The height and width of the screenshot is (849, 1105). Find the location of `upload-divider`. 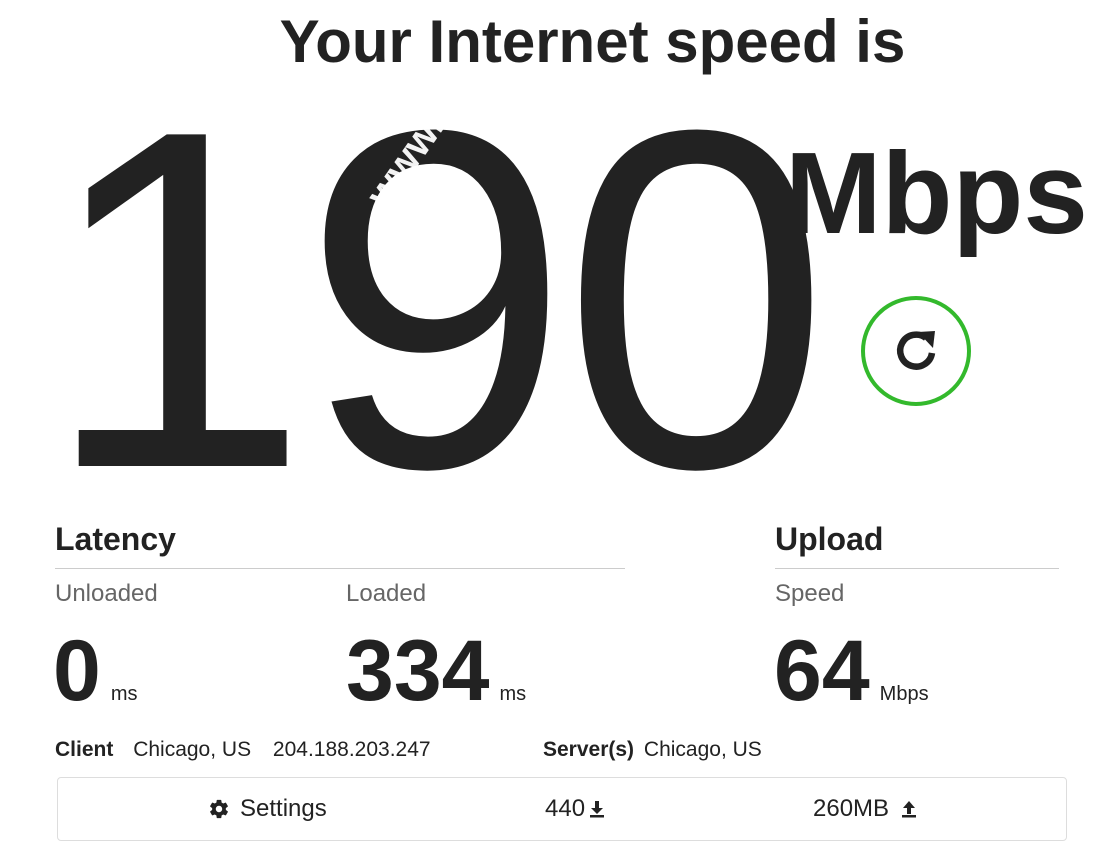

upload-divider is located at coordinates (917, 568).